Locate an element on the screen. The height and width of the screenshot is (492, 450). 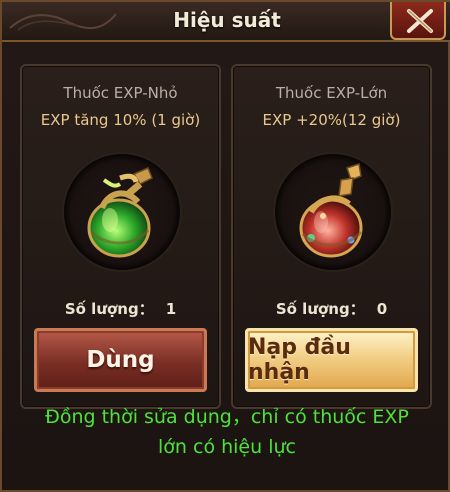
item-effect: EXP tăng 10% (1 giờ) is located at coordinates (120, 120).